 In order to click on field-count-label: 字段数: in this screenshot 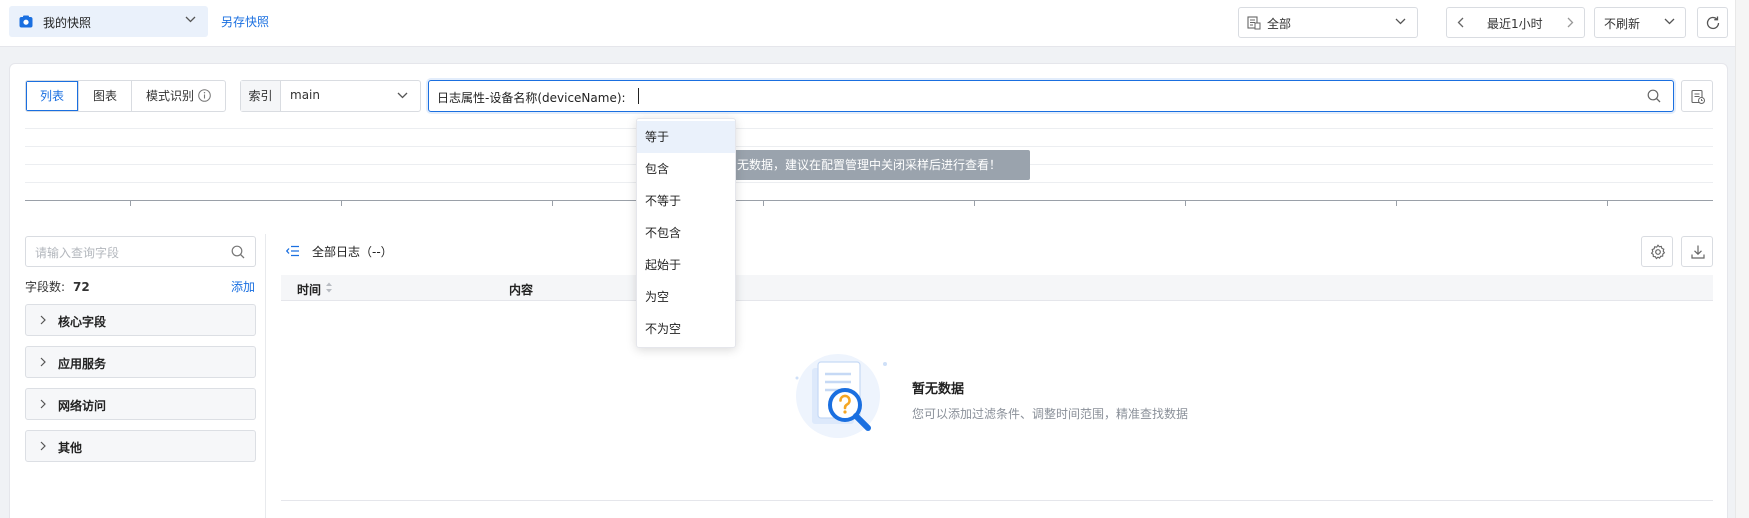, I will do `click(45, 287)`.